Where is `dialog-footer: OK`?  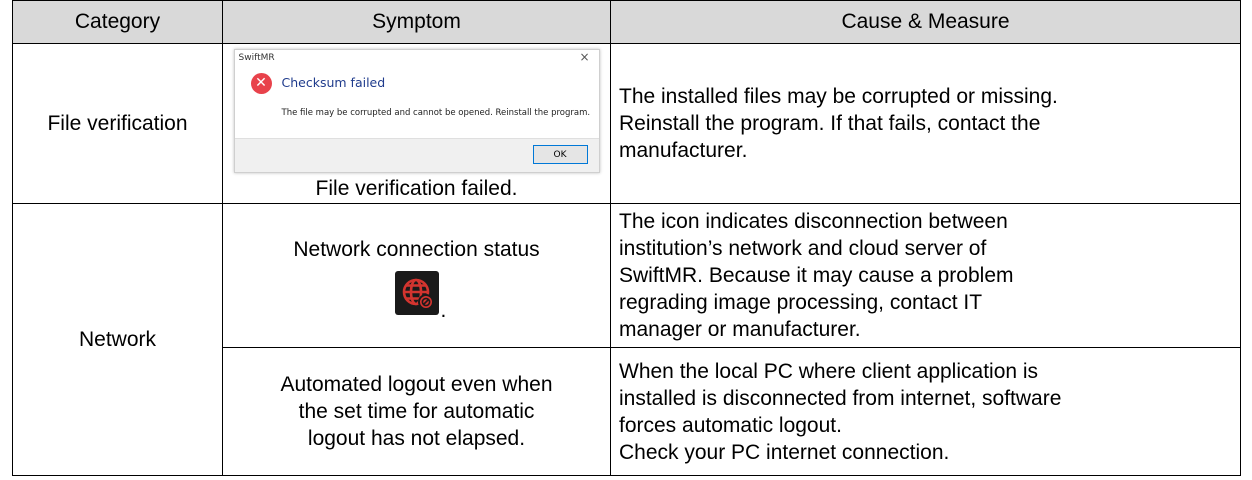
dialog-footer: OK is located at coordinates (416, 155).